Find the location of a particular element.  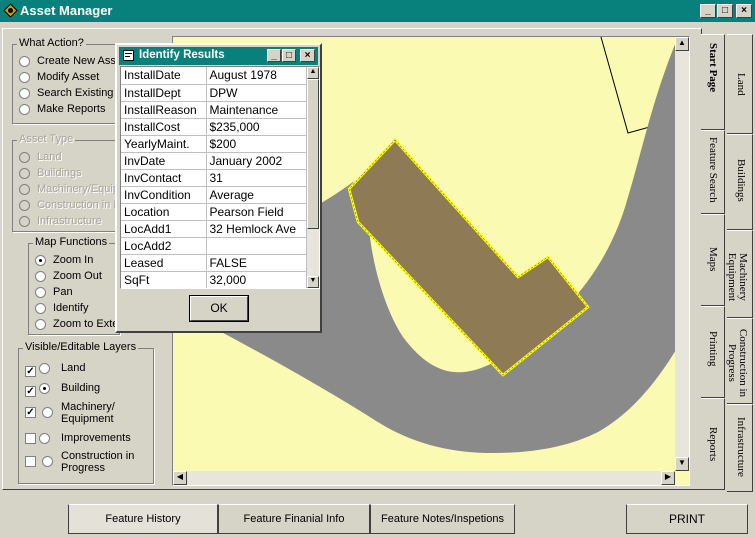

map-hscrollbar: ◀ ▶ is located at coordinates (424, 478).